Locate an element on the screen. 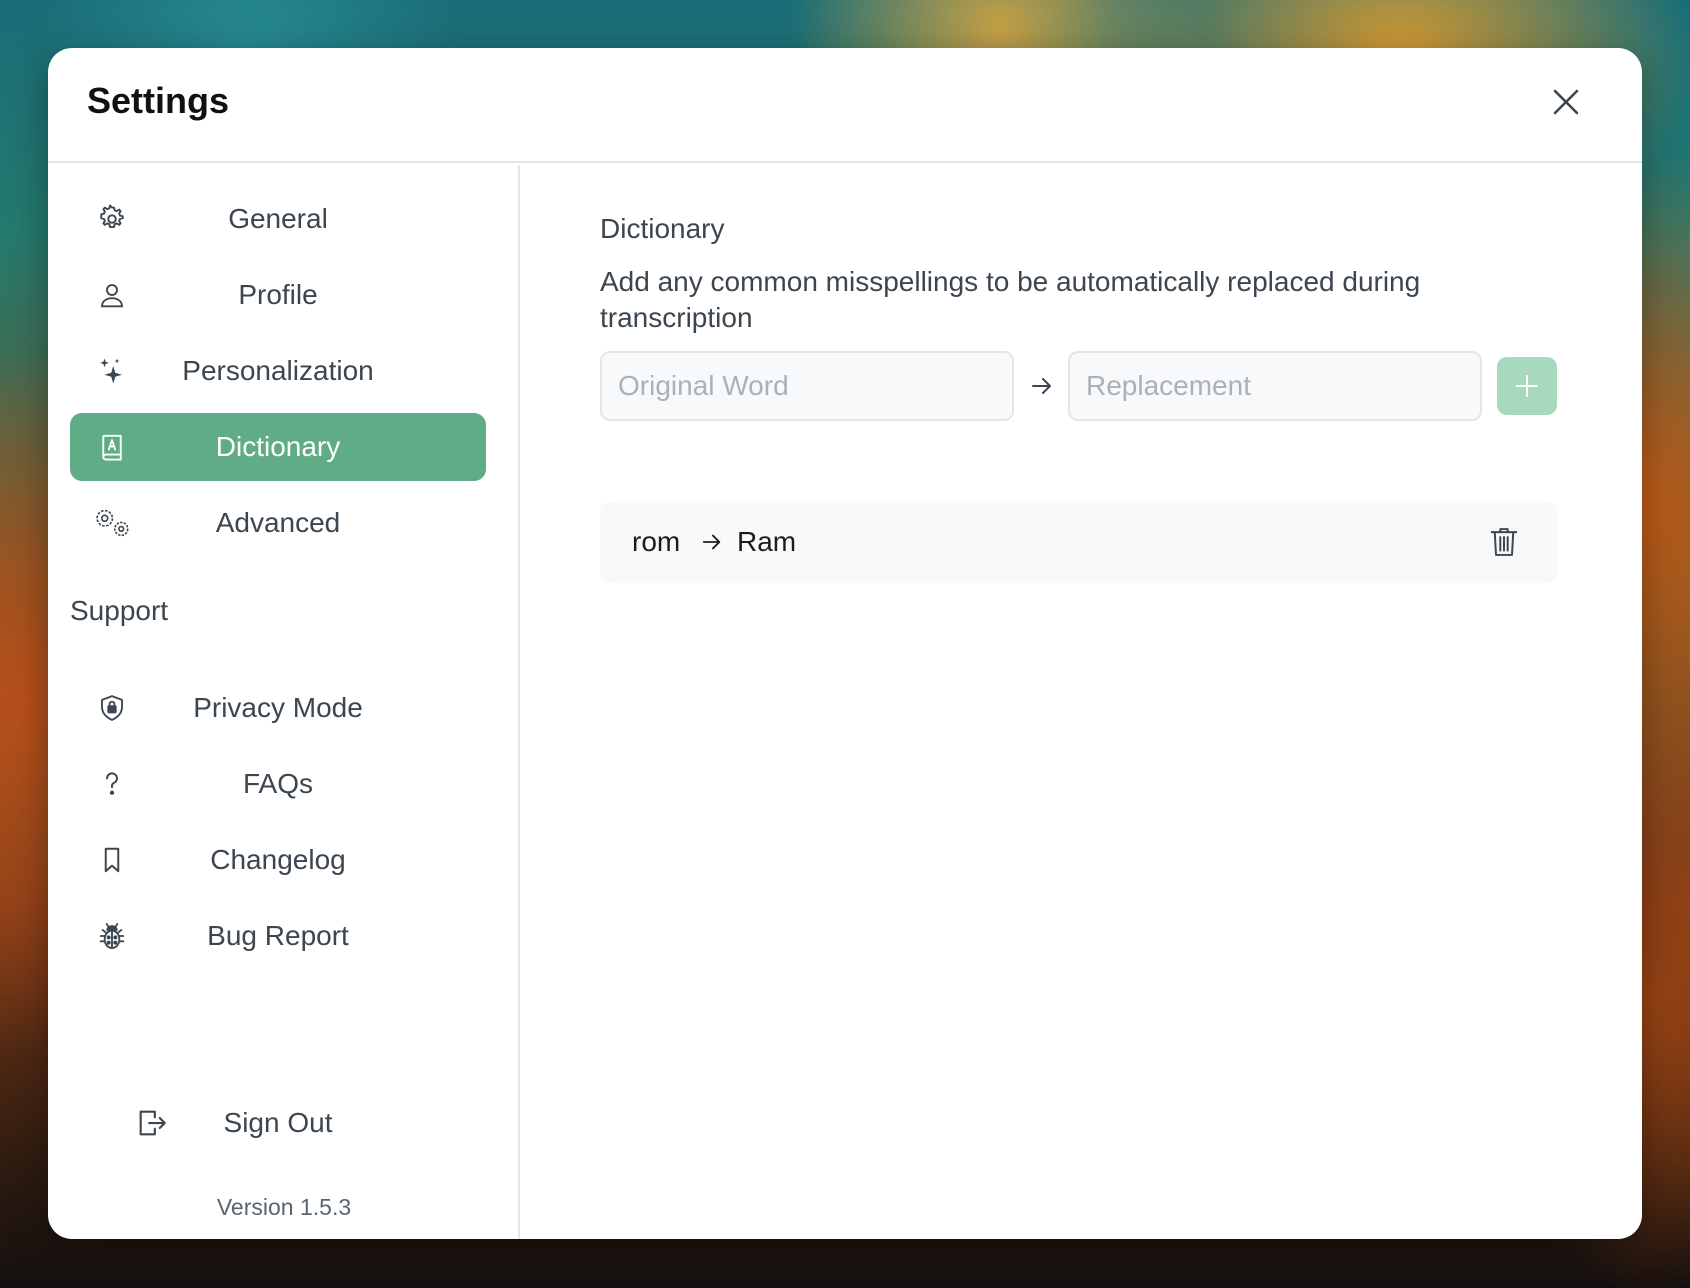 This screenshot has height=1288, width=1690. original-word-input is located at coordinates (807, 386).